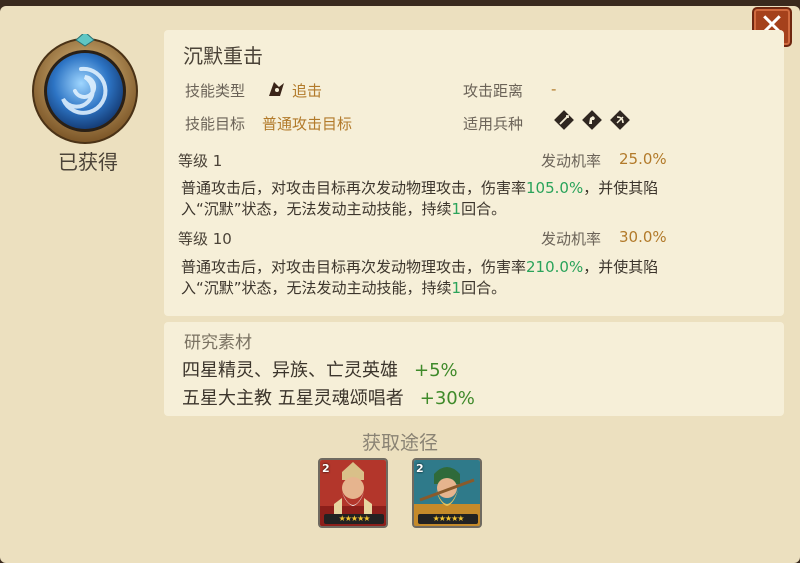  Describe the element at coordinates (276, 89) in the screenshot. I see `pursuit-icon` at that location.